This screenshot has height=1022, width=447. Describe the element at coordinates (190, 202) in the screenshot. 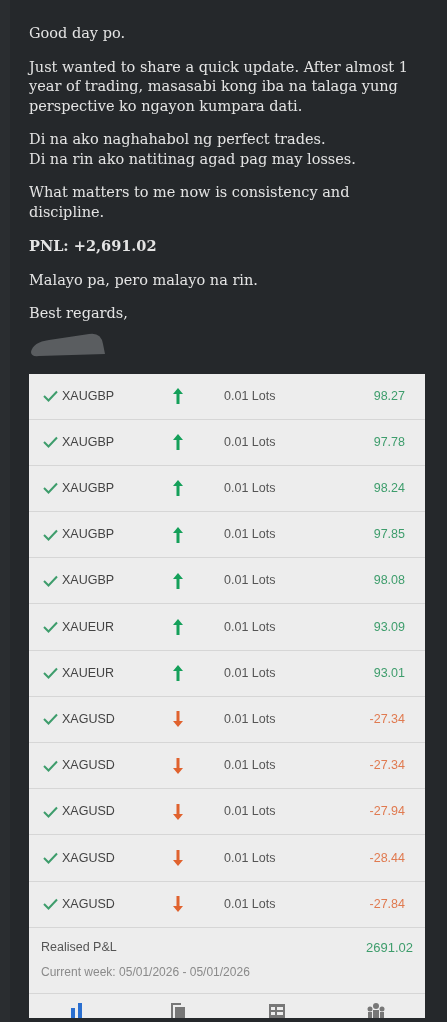

I see `message-paragraph: What matters to me now is consistency and discipline.` at that location.